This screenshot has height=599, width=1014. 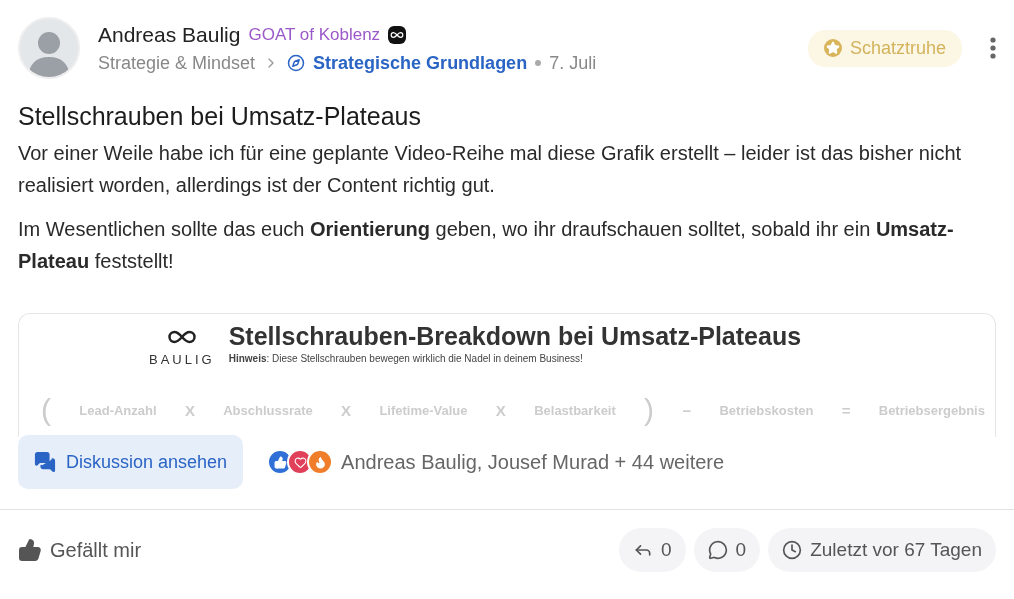 I want to click on comment-icon, so click(x=717, y=550).